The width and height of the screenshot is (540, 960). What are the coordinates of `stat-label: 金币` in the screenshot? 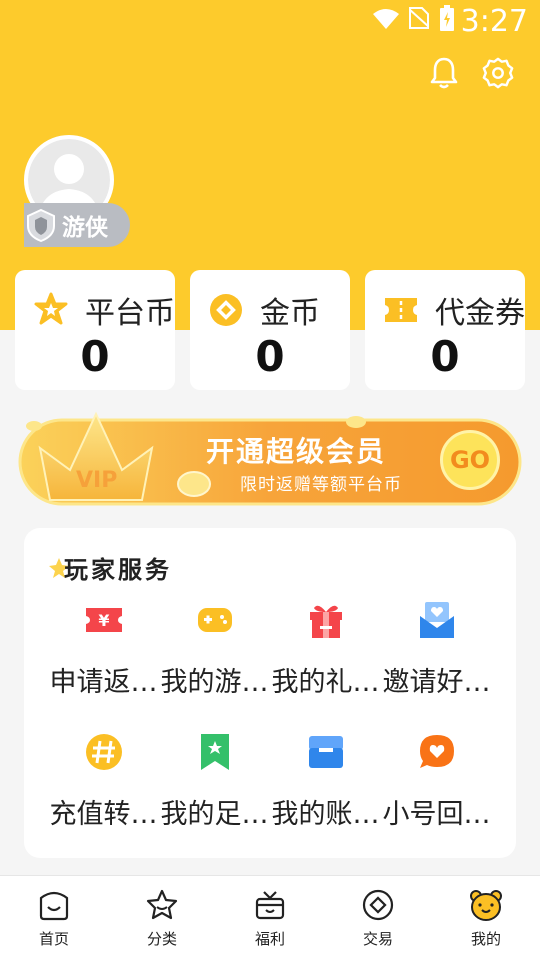 It's located at (290, 313).